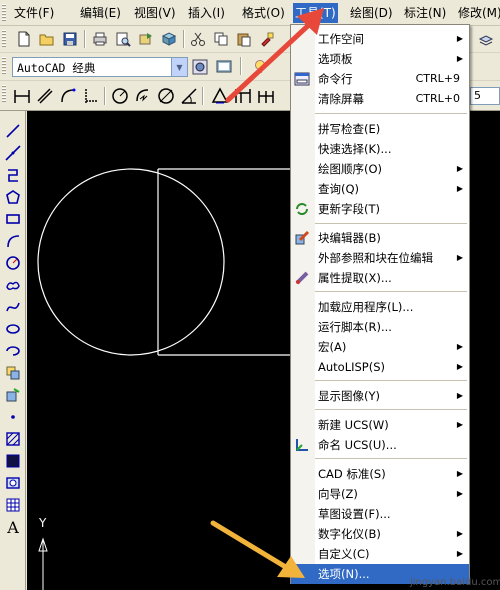 This screenshot has height=590, width=500. Describe the element at coordinates (13, 307) in the screenshot. I see `spline-icon` at that location.